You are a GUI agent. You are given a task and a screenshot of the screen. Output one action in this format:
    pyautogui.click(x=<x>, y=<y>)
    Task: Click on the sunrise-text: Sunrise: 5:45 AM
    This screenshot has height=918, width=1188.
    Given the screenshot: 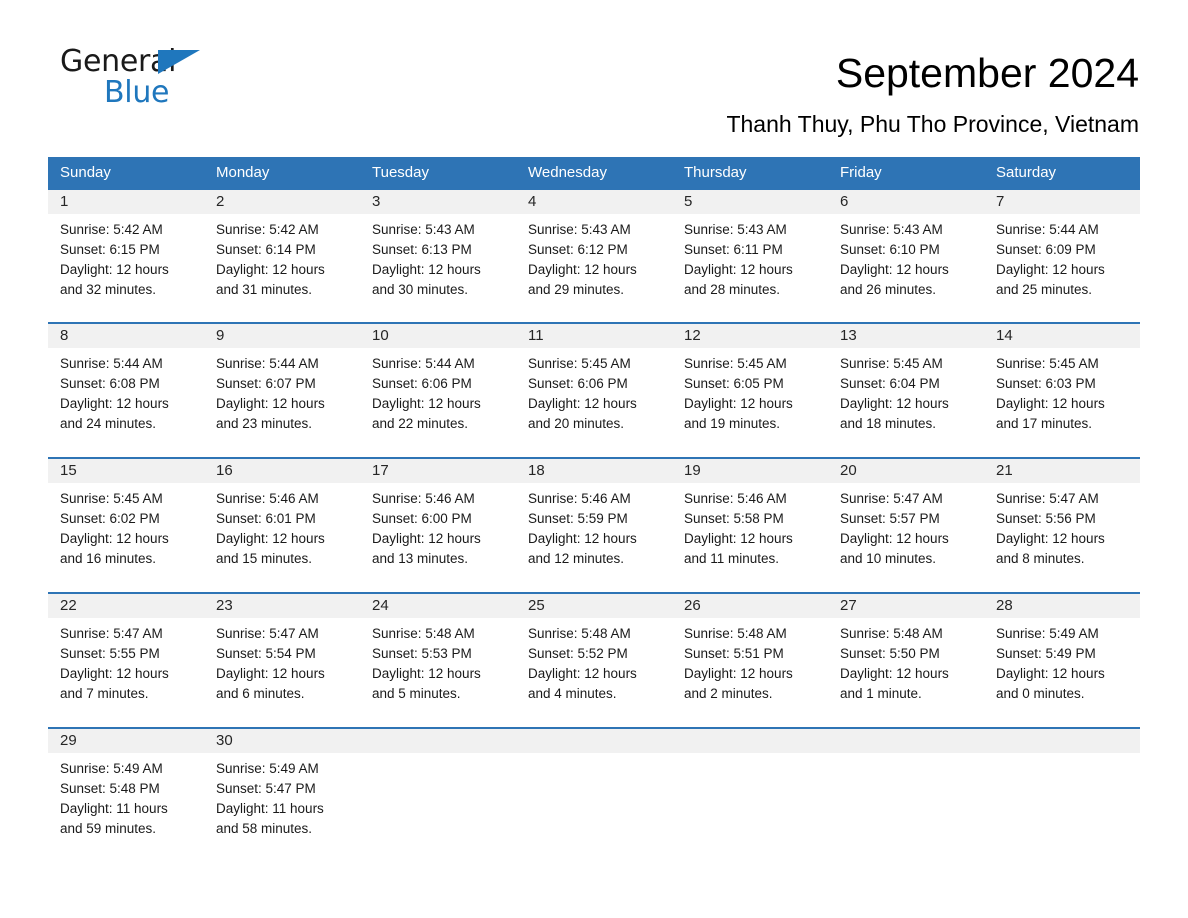 What is the action you would take?
    pyautogui.click(x=111, y=498)
    